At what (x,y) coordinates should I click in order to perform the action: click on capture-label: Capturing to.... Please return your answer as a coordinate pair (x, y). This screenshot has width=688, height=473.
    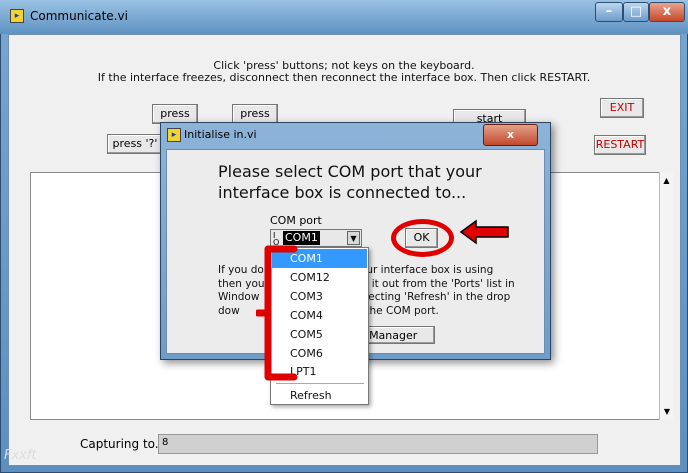
    Looking at the image, I should click on (123, 444).